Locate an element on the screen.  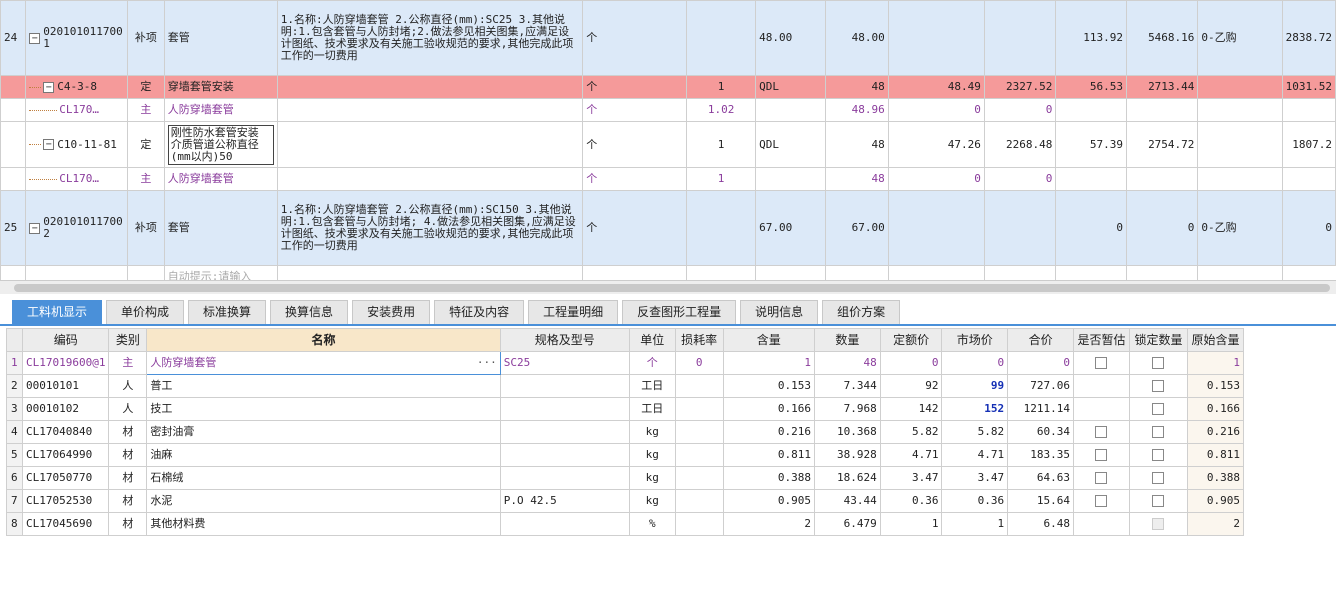
item-code: −020101011700 2 is located at coordinates (76, 228).